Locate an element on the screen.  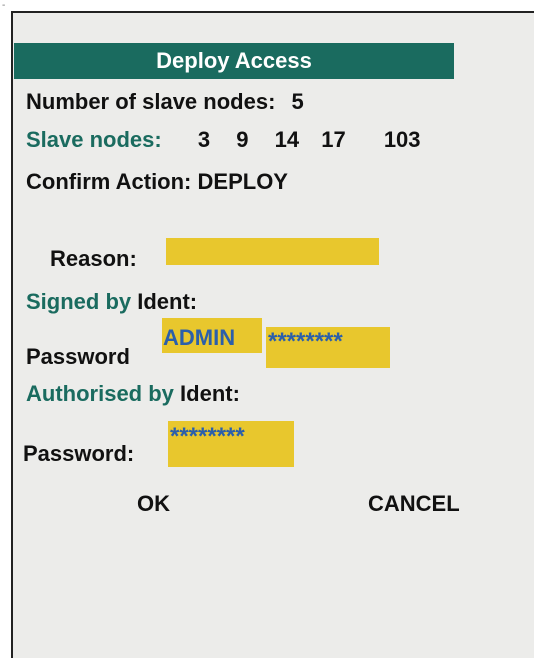
authorised-by-label: Authorised by is located at coordinates (100, 393).